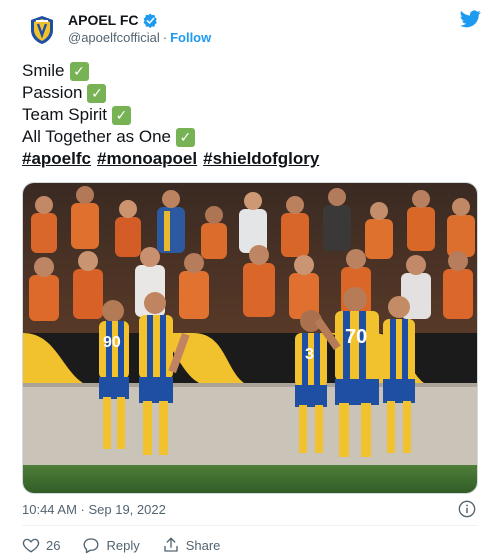 The height and width of the screenshot is (554, 500). I want to click on kit-number-70: 70, so click(356, 337).